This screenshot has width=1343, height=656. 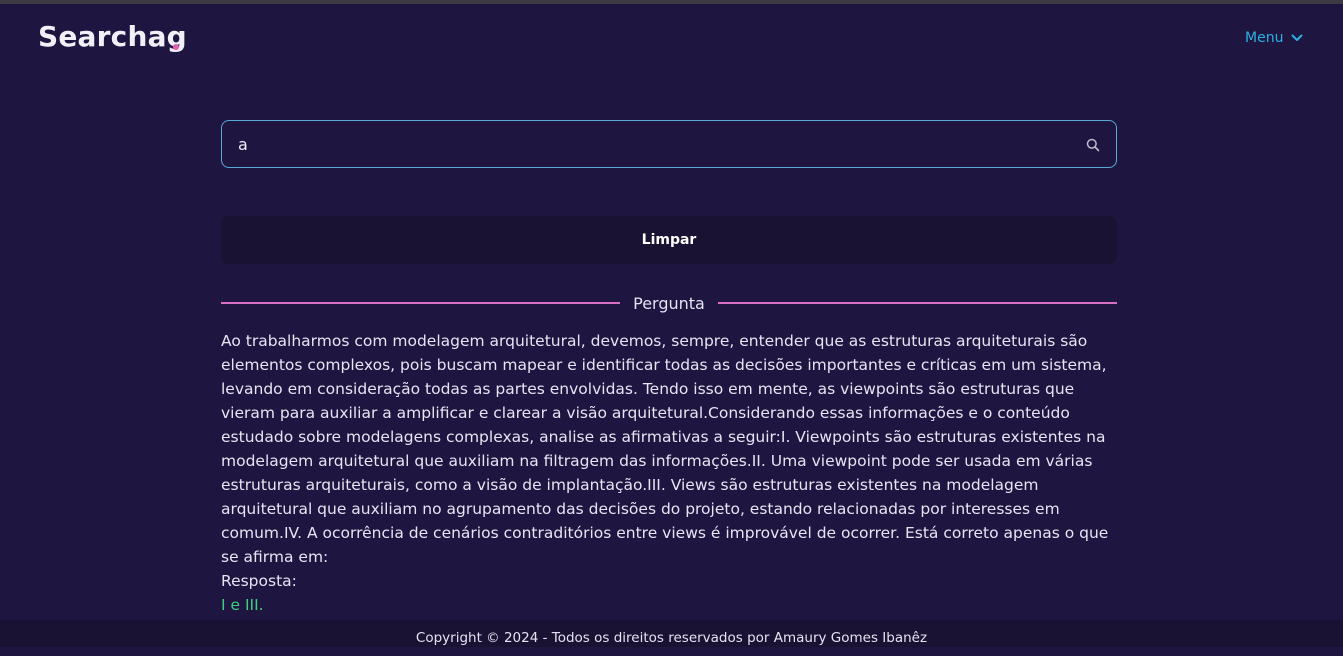 I want to click on search-box, so click(x=669, y=144).